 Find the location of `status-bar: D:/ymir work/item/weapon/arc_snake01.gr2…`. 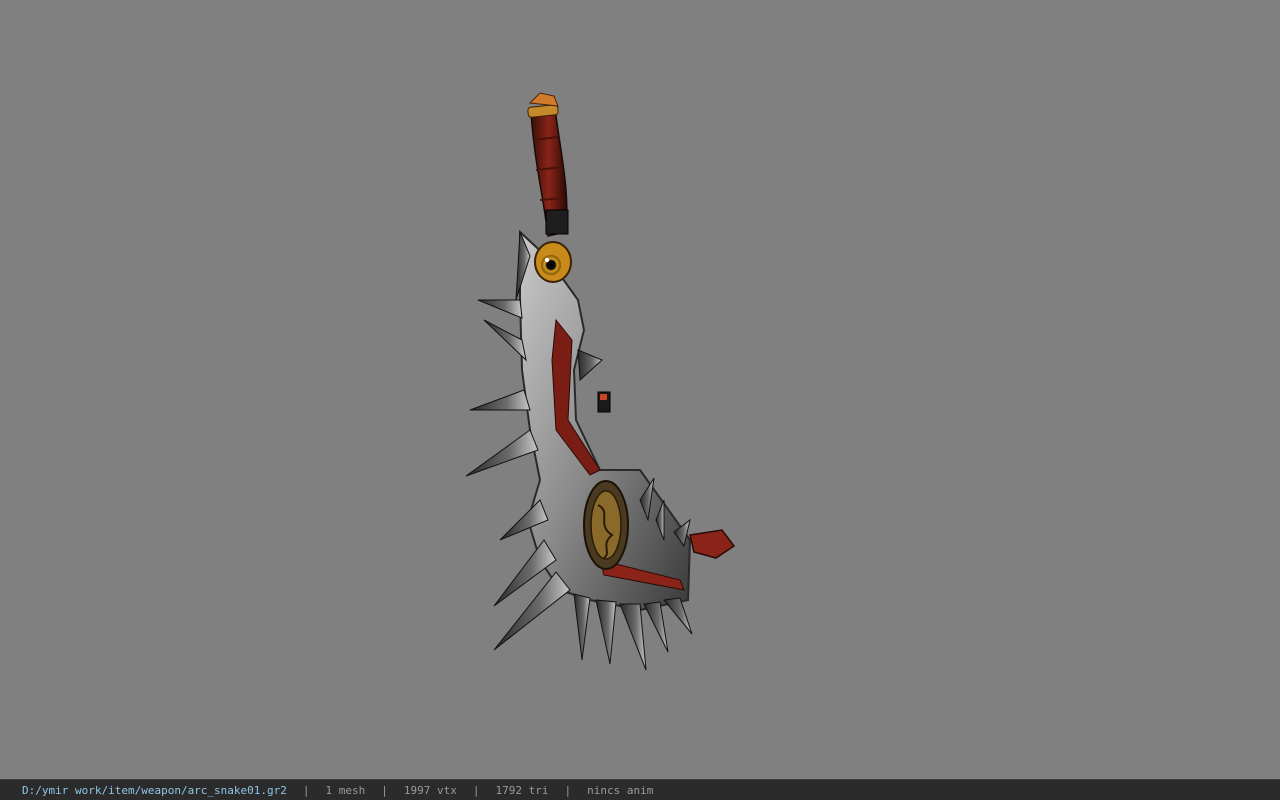

status-bar: D:/ymir work/item/weapon/arc_snake01.gr2… is located at coordinates (640, 789).